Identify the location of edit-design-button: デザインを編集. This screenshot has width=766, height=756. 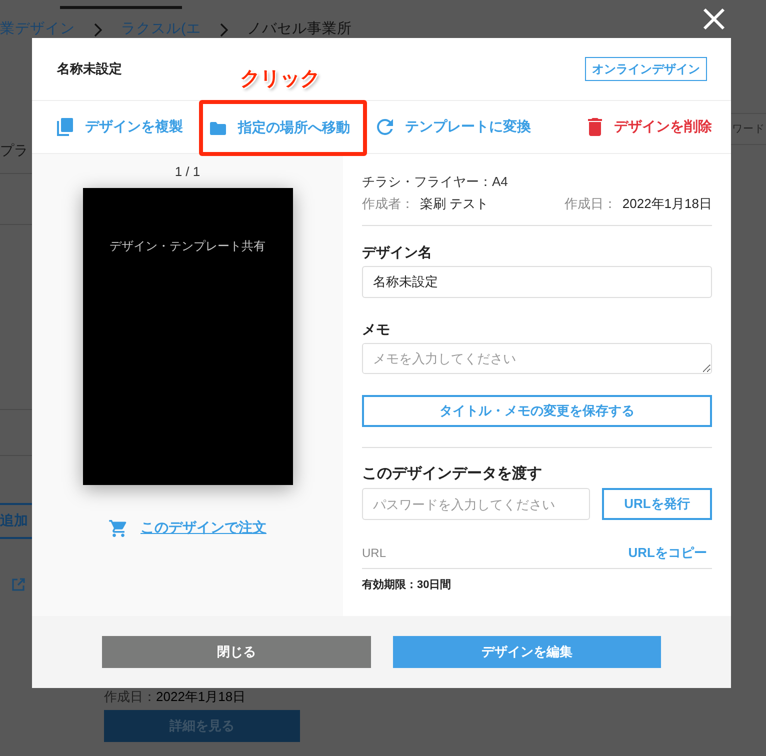
(527, 652).